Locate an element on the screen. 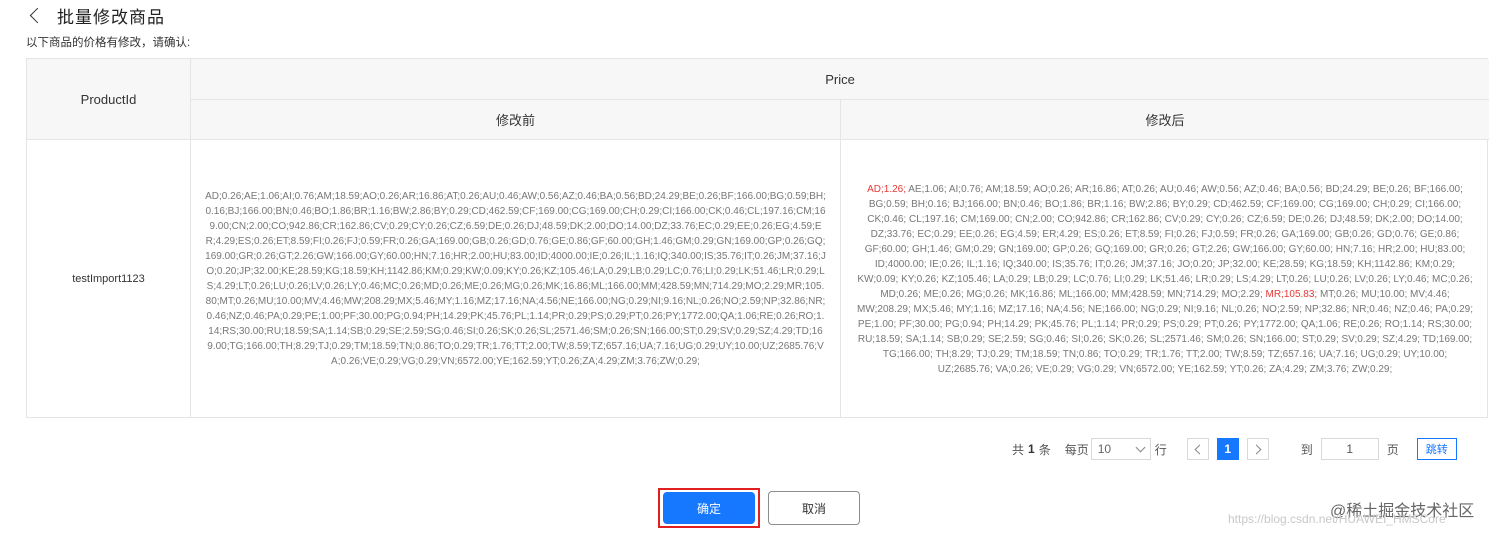  goto-label: 到 is located at coordinates (1306, 449).